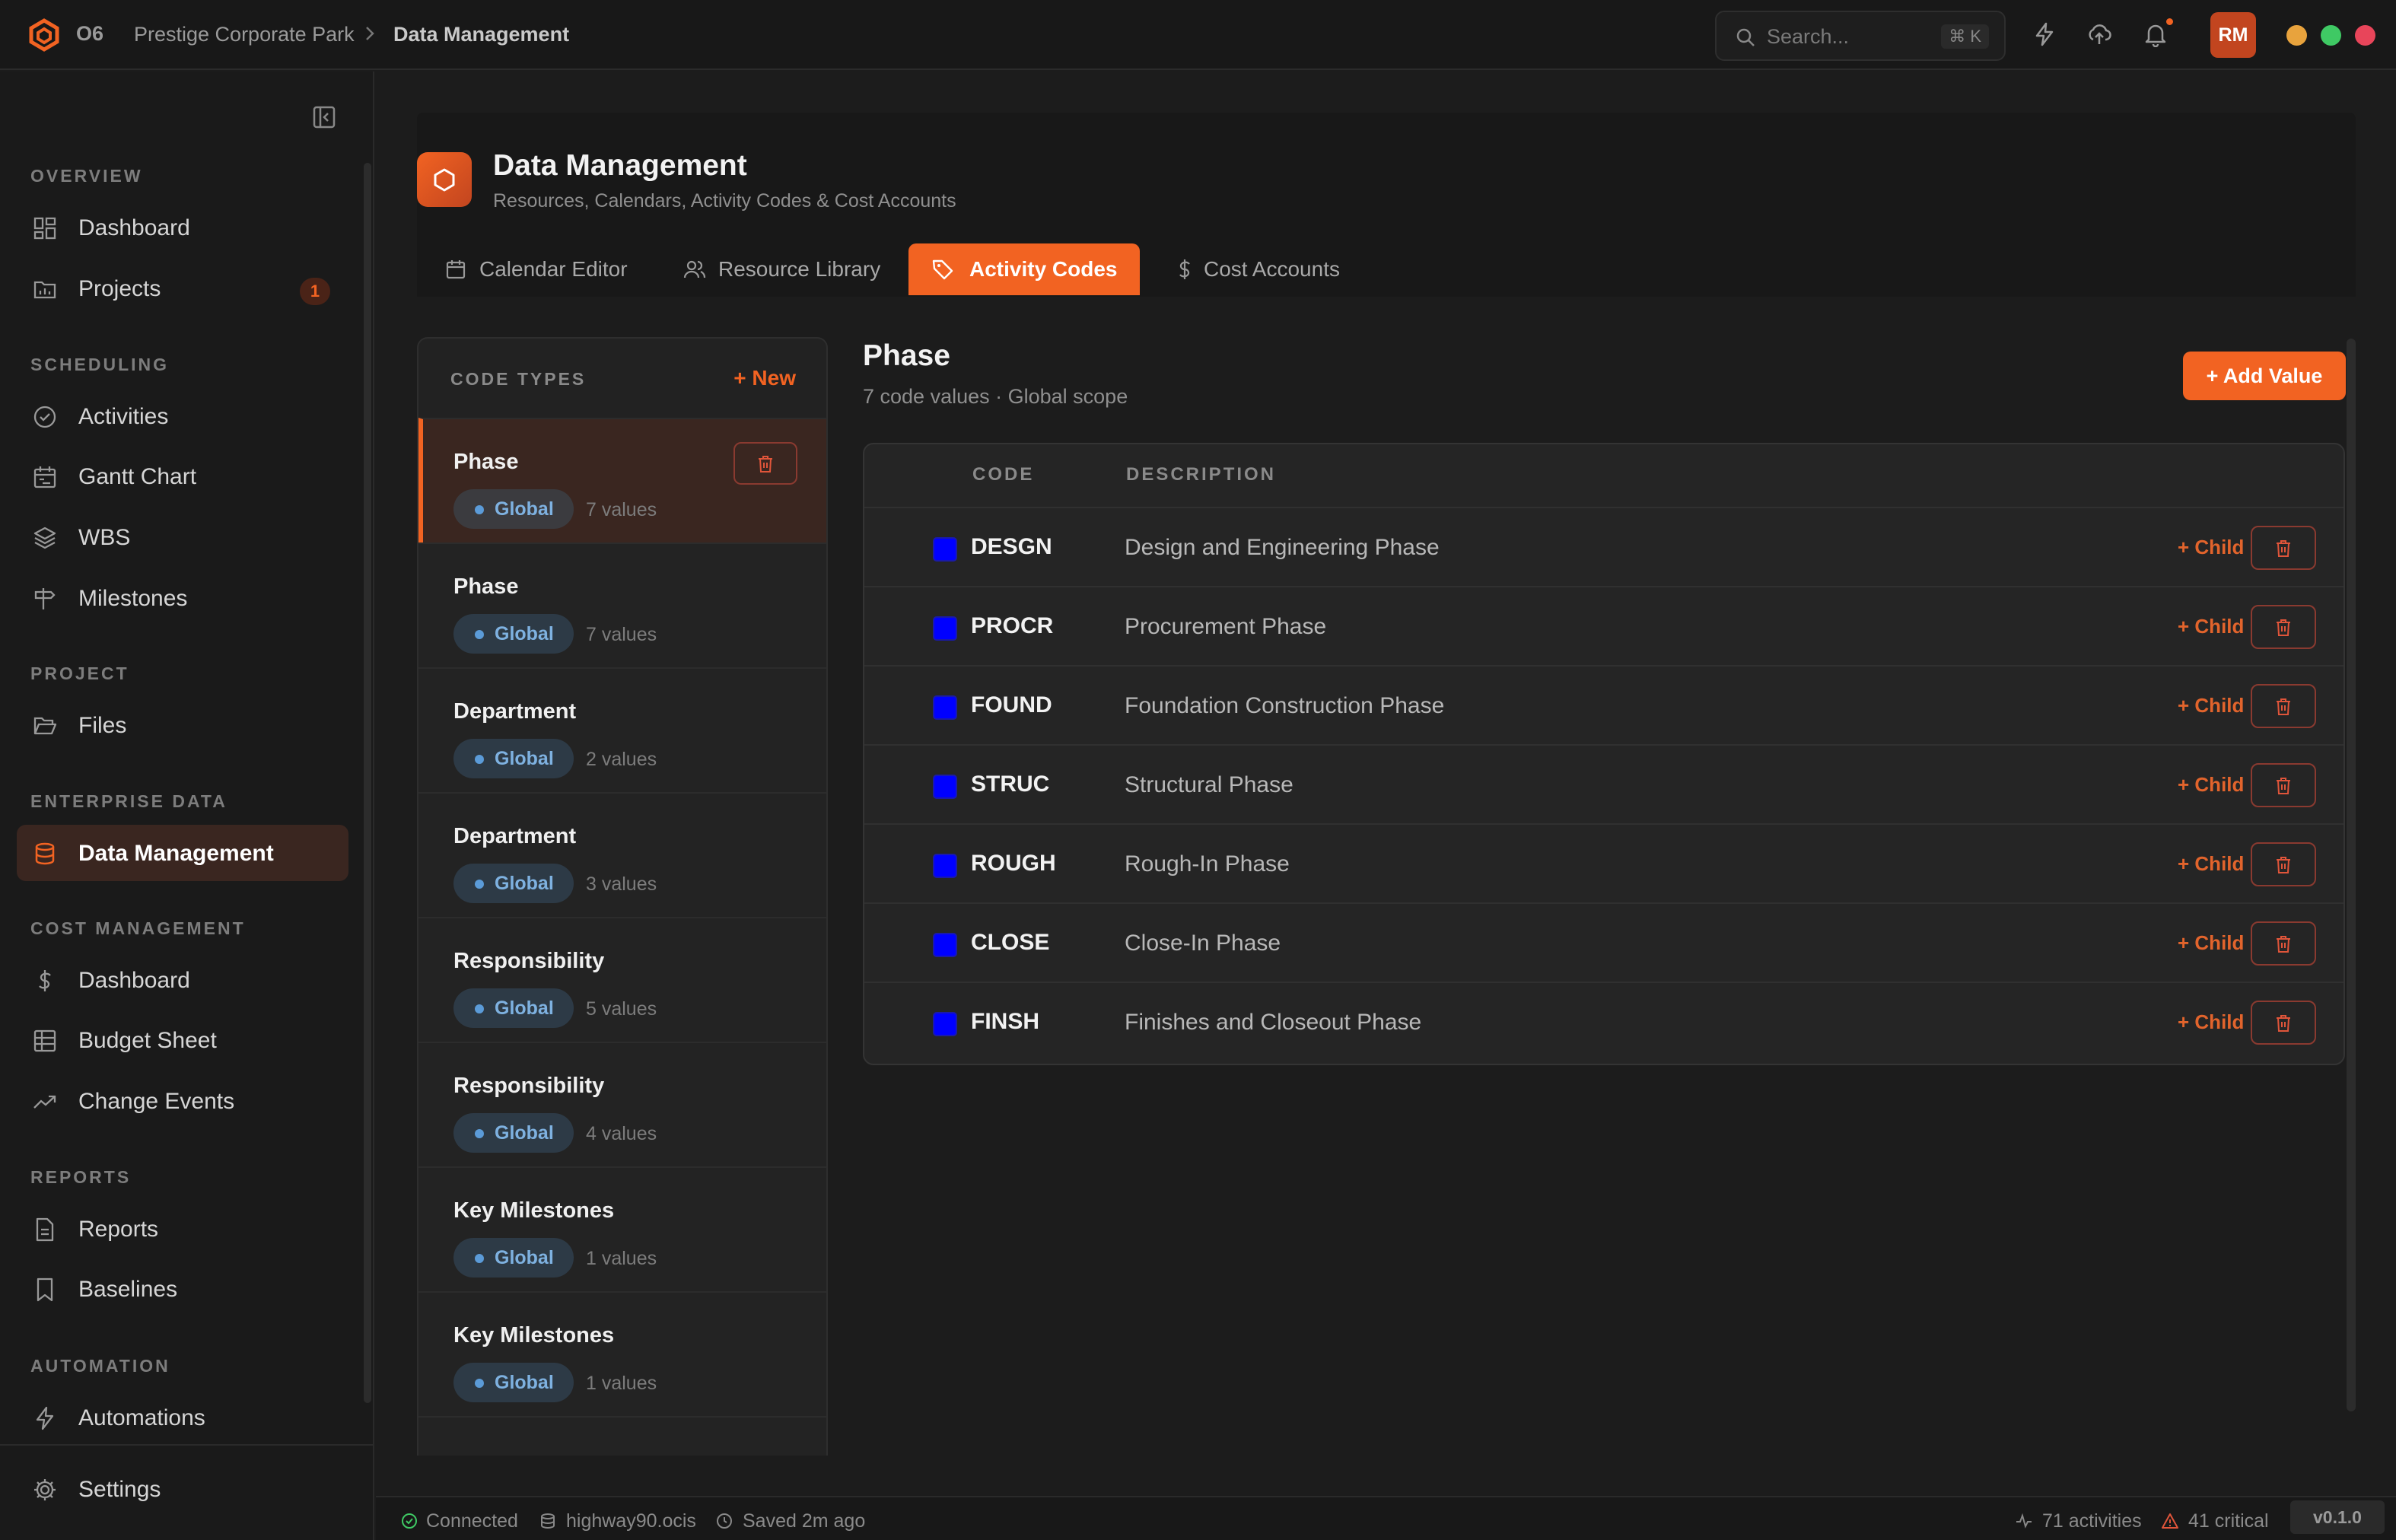 The image size is (2396, 1540). I want to click on sidebar-item-label: Reports, so click(118, 1229).